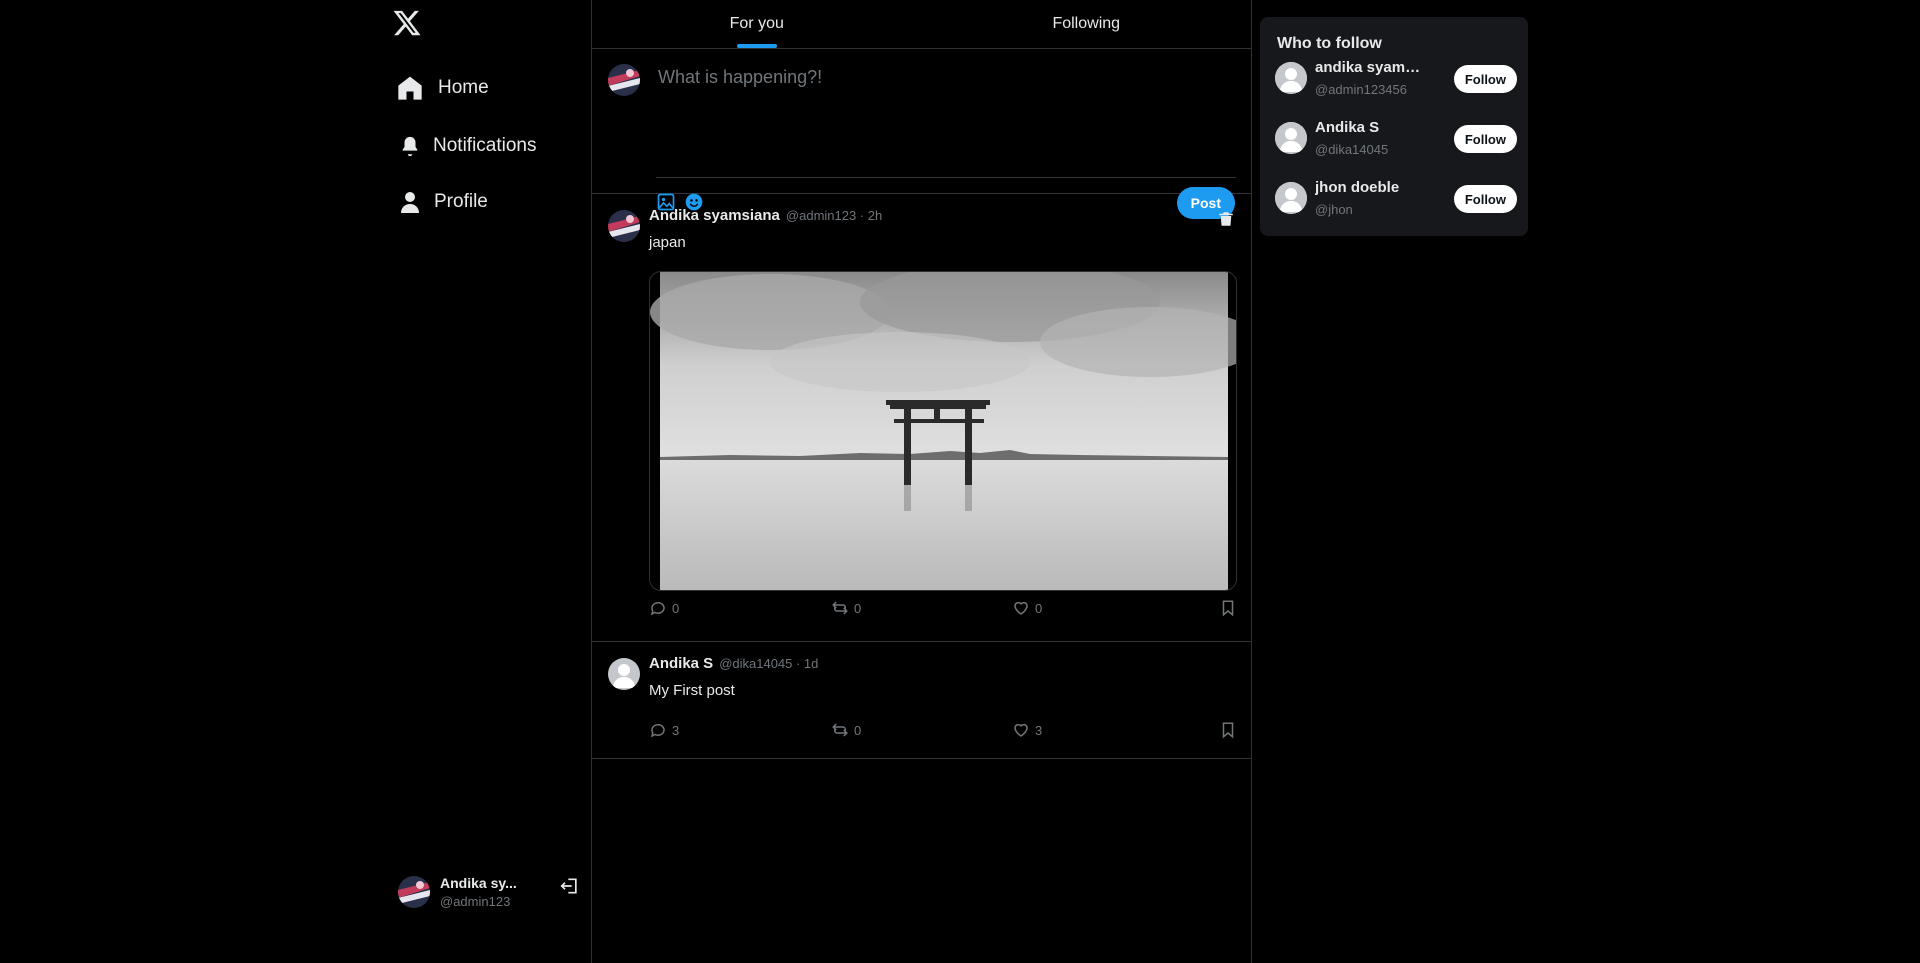  Describe the element at coordinates (1371, 187) in the screenshot. I see `suggestion-name: jhon doeble` at that location.